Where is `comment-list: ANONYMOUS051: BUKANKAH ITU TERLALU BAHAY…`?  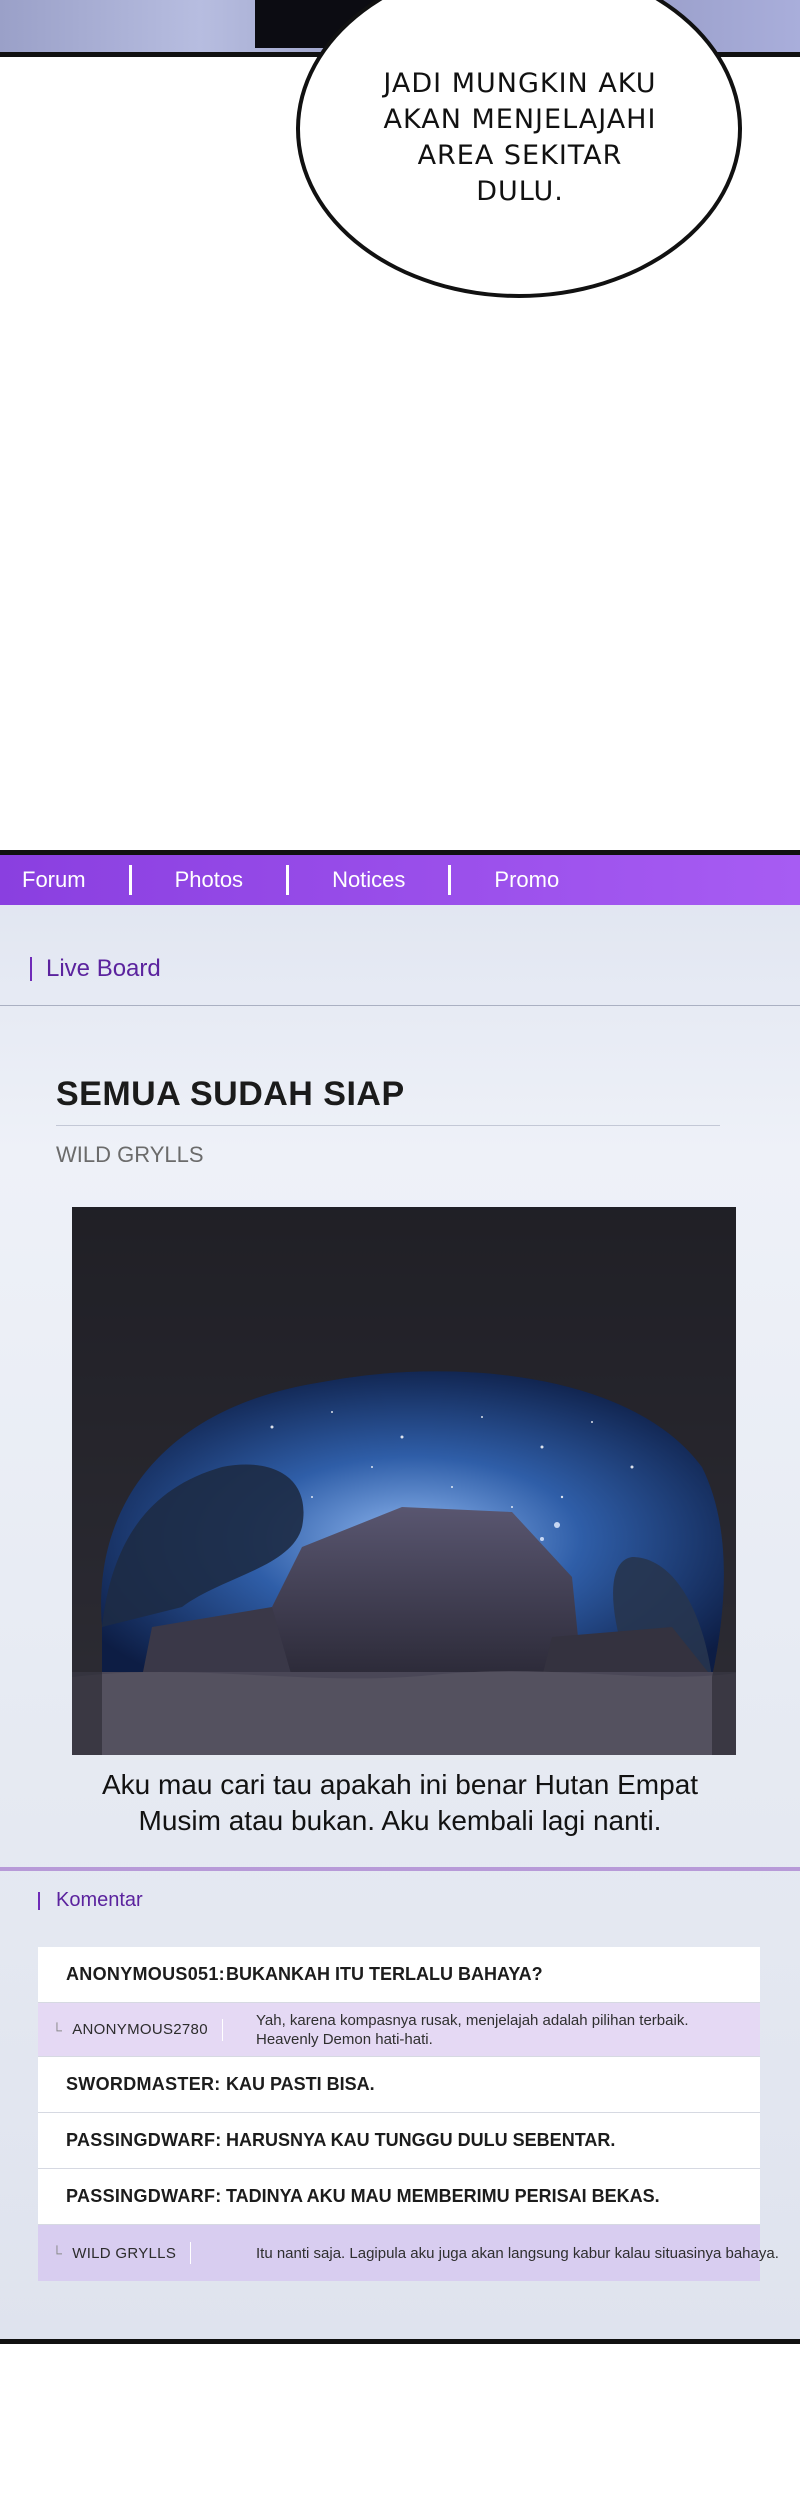 comment-list: ANONYMOUS051: BUKANKAH ITU TERLALU BAHAY… is located at coordinates (408, 2114).